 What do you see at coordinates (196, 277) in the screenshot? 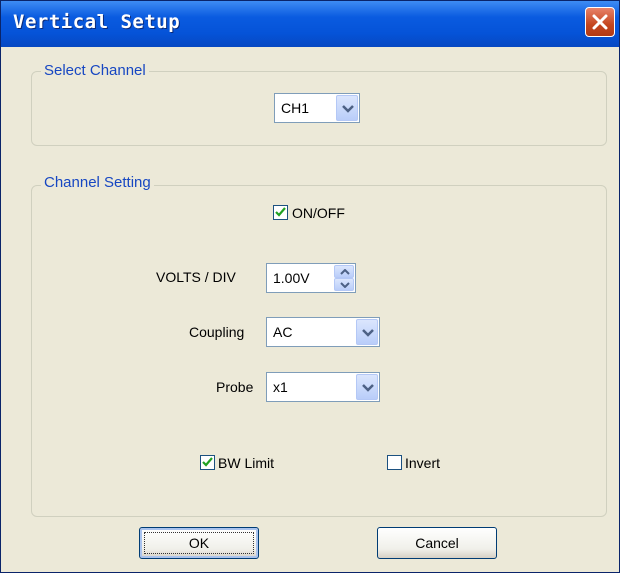
I see `volts-div-label: VOLTS / DIV` at bounding box center [196, 277].